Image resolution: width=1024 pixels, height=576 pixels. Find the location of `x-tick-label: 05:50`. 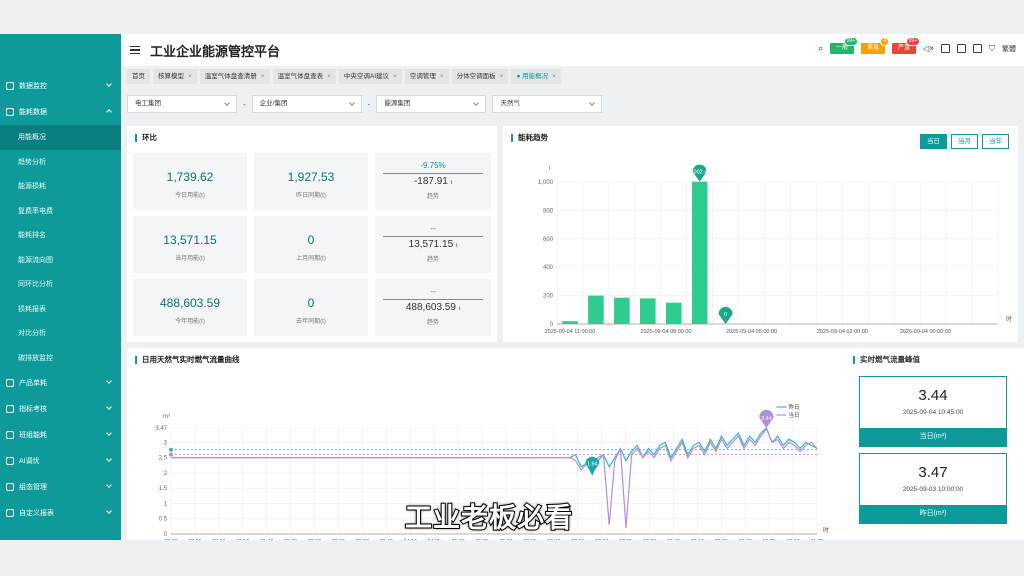

x-tick-label: 05:50 is located at coordinates (505, 539).